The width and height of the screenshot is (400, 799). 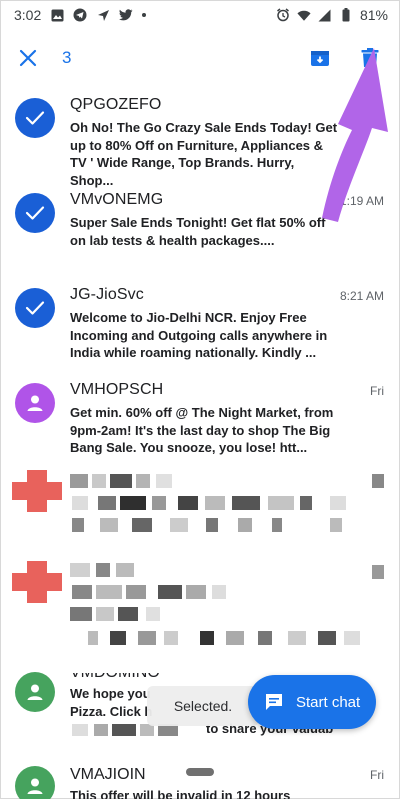 What do you see at coordinates (200, 772) in the screenshot?
I see `home-gesture-pill` at bounding box center [200, 772].